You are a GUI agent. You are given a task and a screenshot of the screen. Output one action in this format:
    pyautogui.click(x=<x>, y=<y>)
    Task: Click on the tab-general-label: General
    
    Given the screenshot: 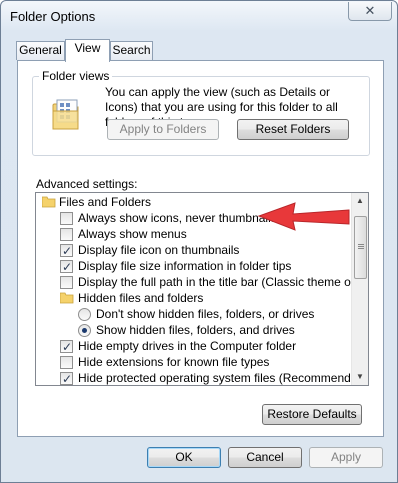 What is the action you would take?
    pyautogui.click(x=40, y=50)
    